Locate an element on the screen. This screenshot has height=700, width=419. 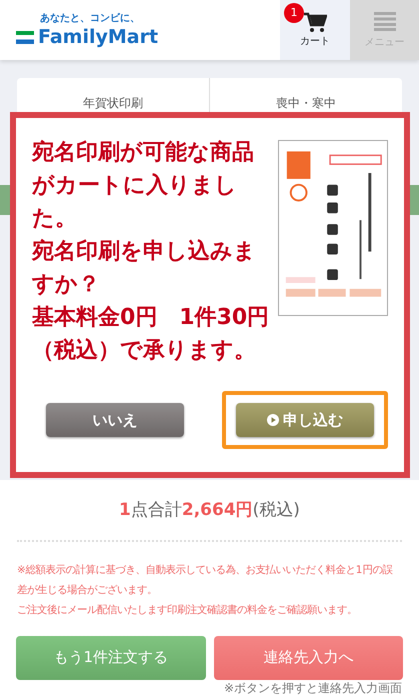
contact-button: 連絡先入力へ is located at coordinates (308, 658).